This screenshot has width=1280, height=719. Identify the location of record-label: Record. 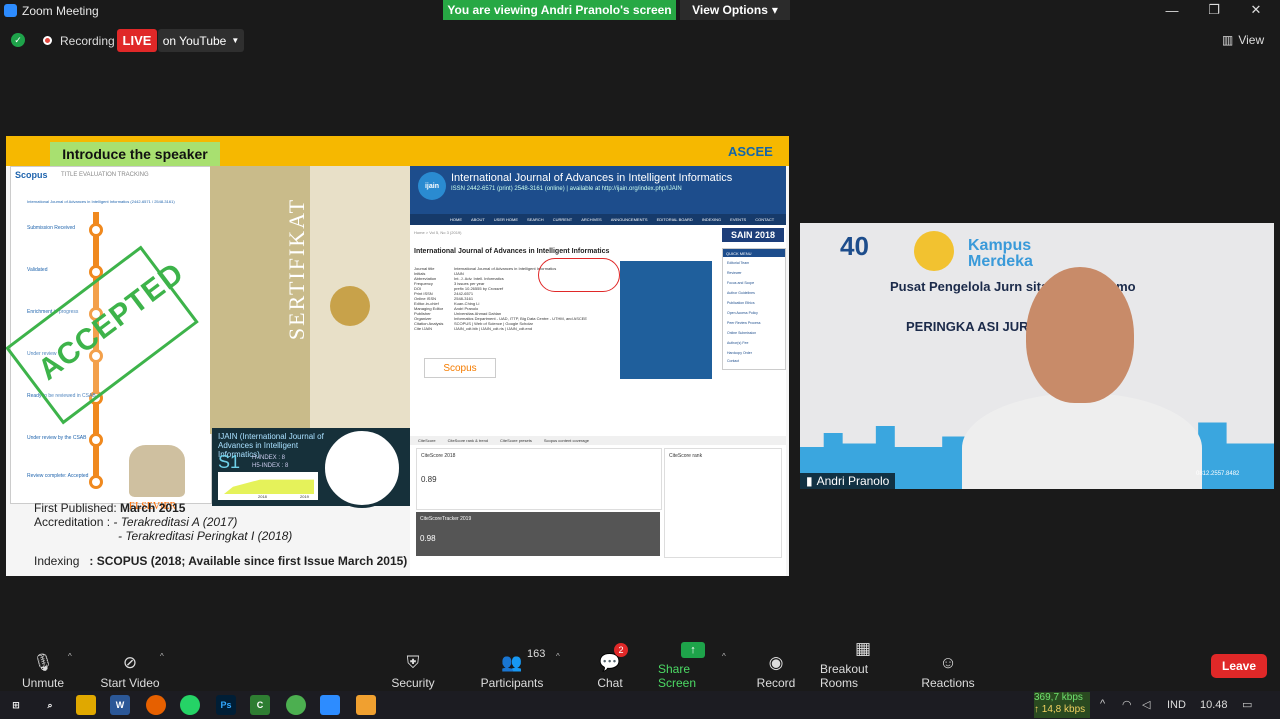
(776, 683).